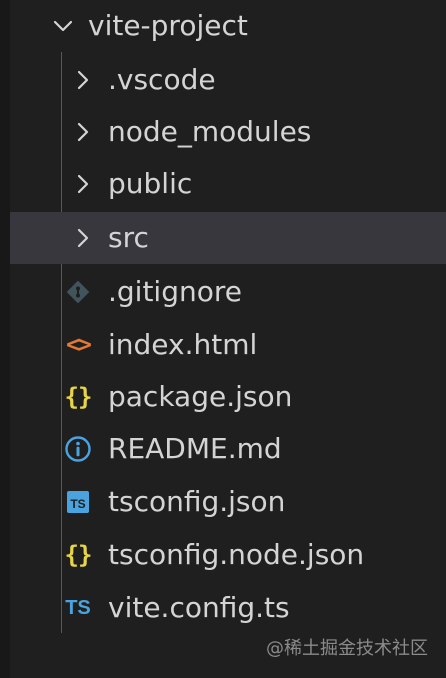 The width and height of the screenshot is (446, 678). I want to click on info-icon, so click(78, 449).